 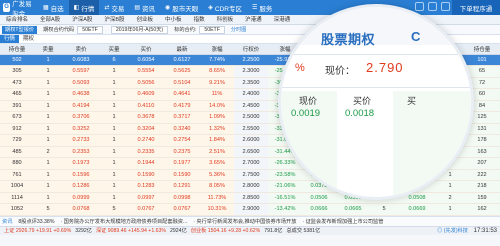 What do you see at coordinates (303, 231) in the screenshot?
I see `index-quote: 总成交 5381亿` at bounding box center [303, 231].